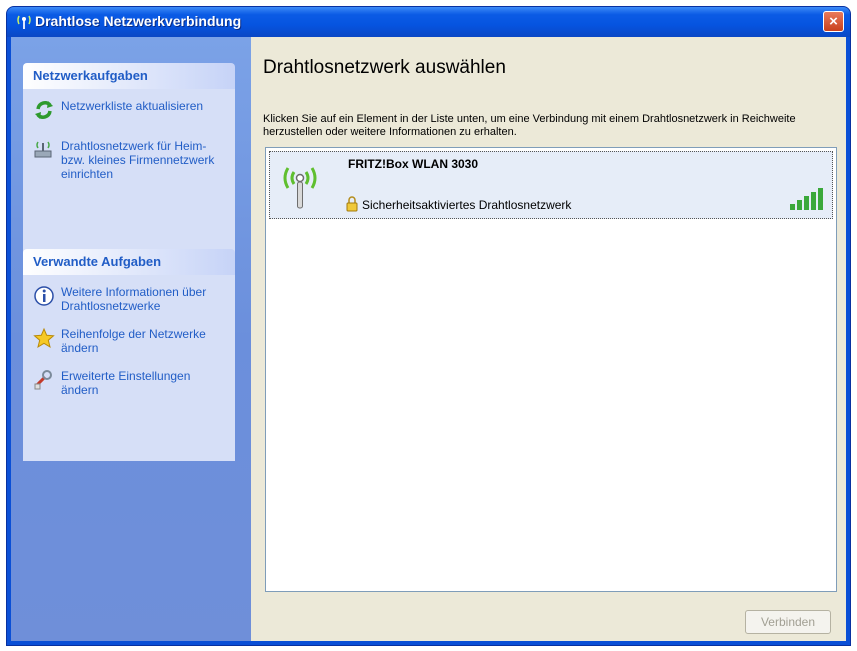 The width and height of the screenshot is (857, 651). What do you see at coordinates (44, 296) in the screenshot?
I see `info-icon` at bounding box center [44, 296].